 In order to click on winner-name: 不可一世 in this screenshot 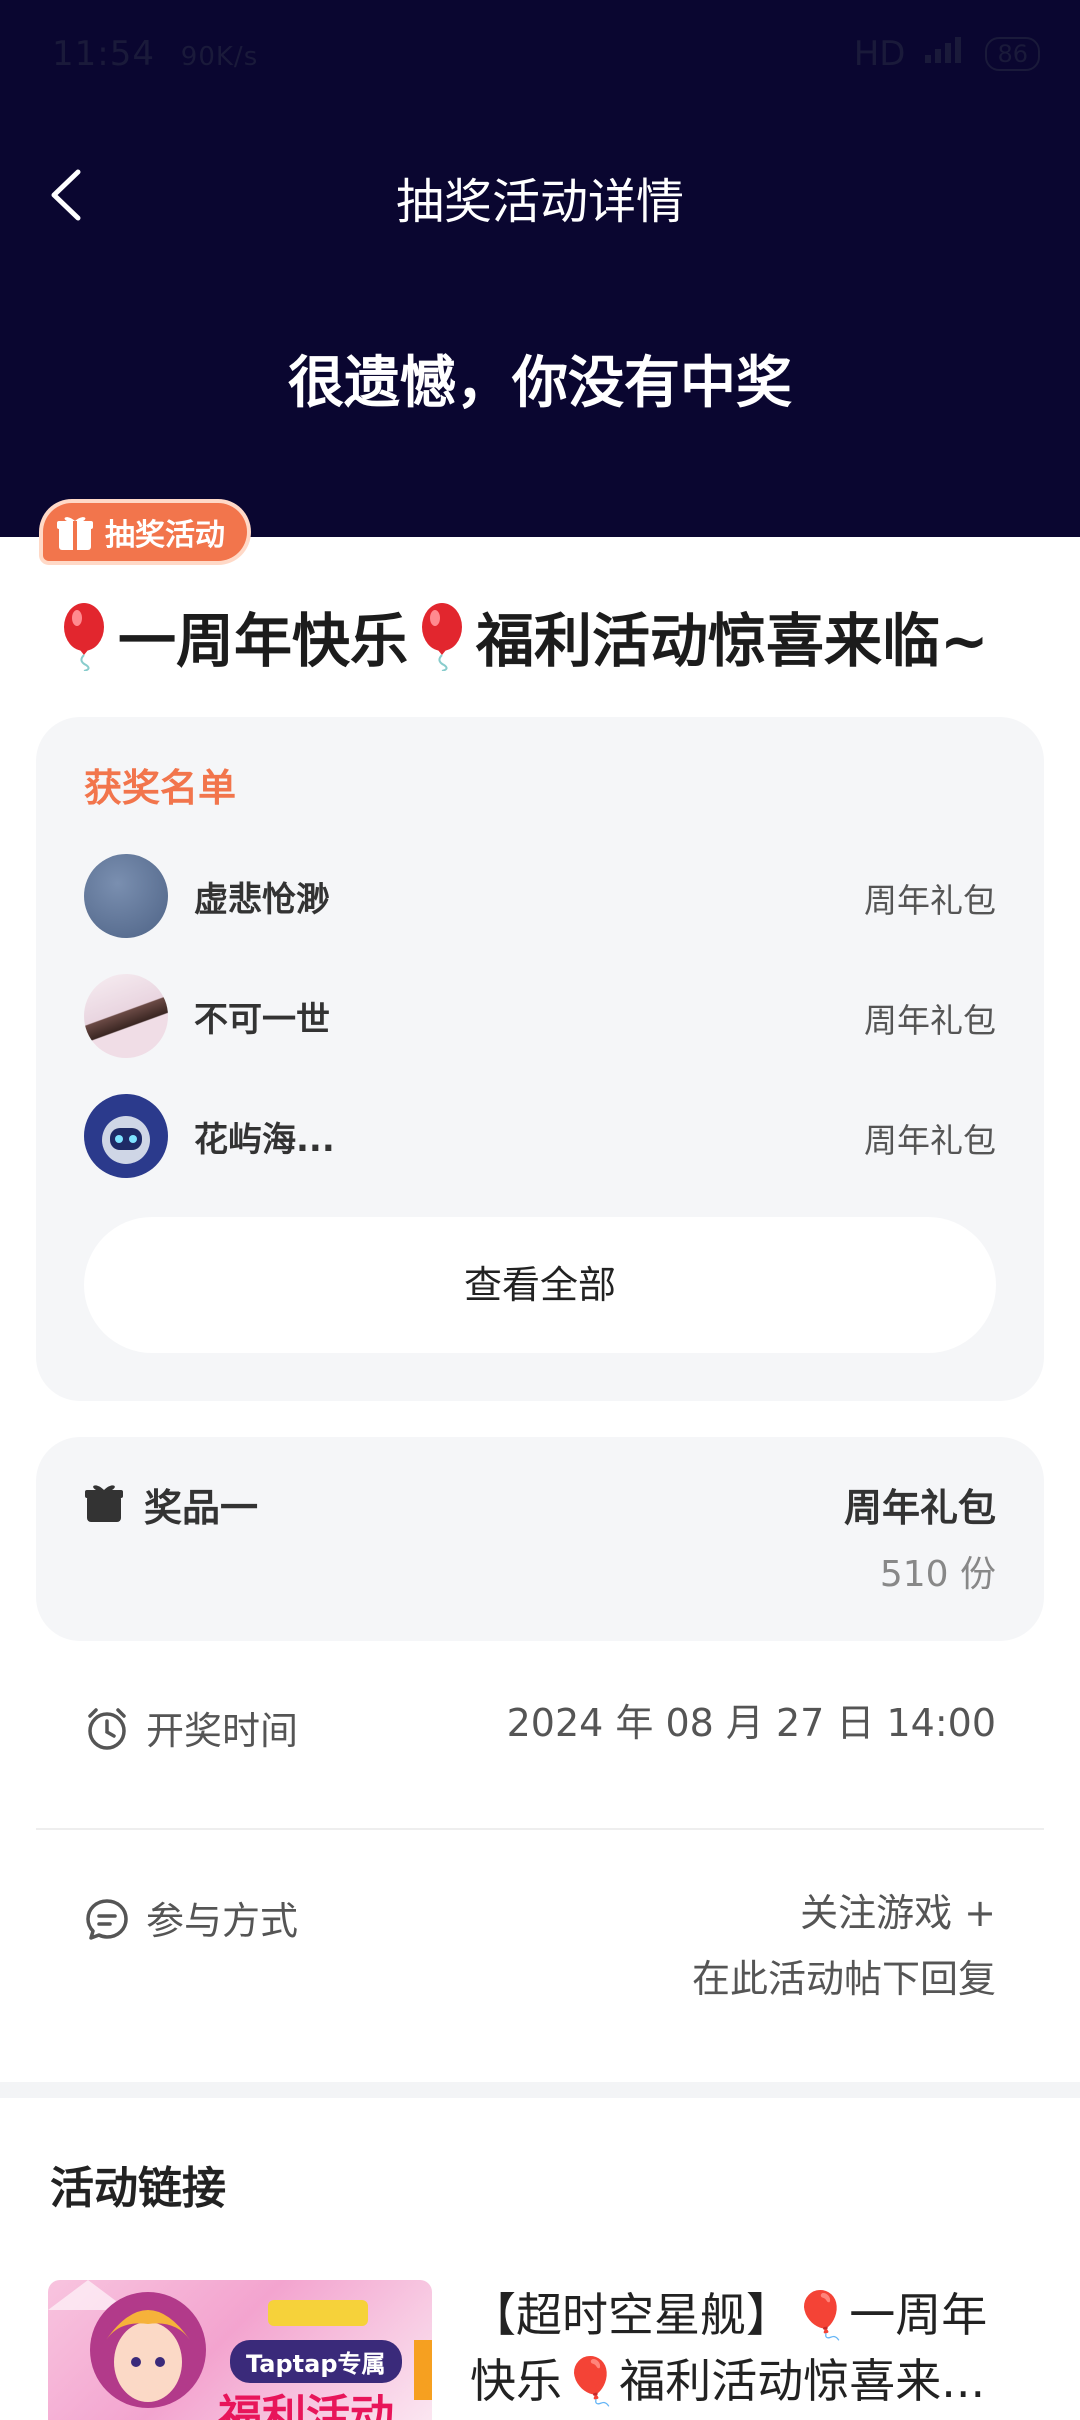, I will do `click(262, 1020)`.